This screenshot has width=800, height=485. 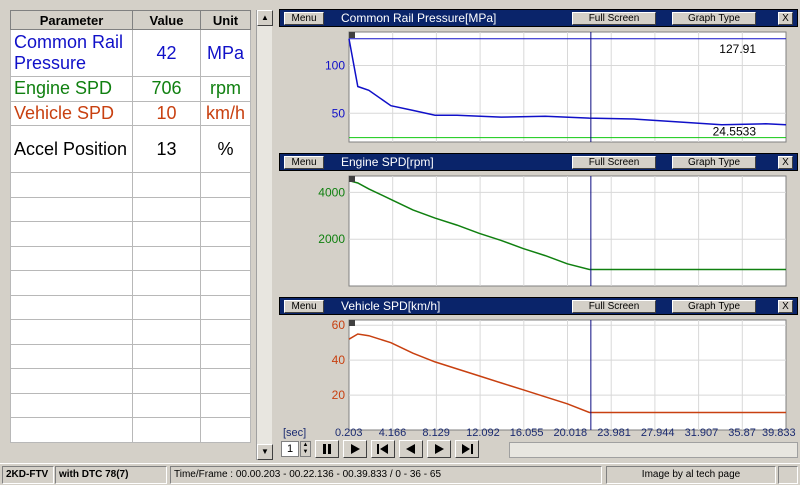 I want to click on table-row: Accel Position 13%, so click(x=130, y=149).